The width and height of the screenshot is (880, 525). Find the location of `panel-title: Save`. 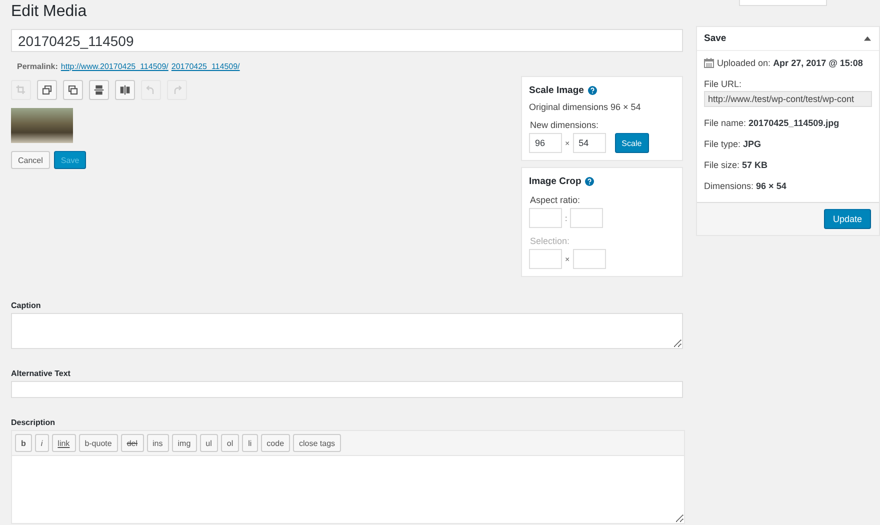

panel-title: Save is located at coordinates (715, 38).